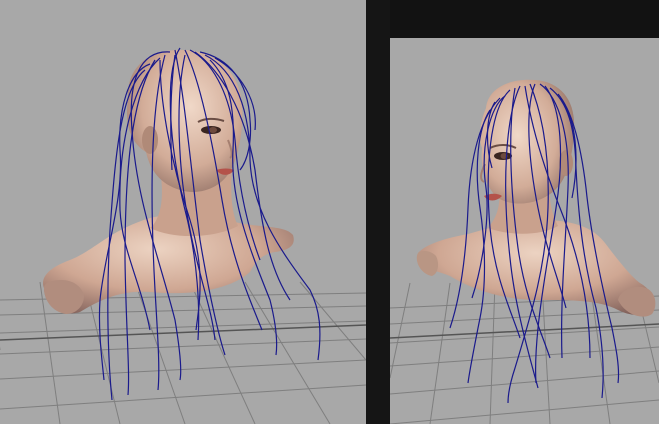 The height and width of the screenshot is (424, 659). What do you see at coordinates (524, 19) in the screenshot?
I see `panel-top-band` at bounding box center [524, 19].